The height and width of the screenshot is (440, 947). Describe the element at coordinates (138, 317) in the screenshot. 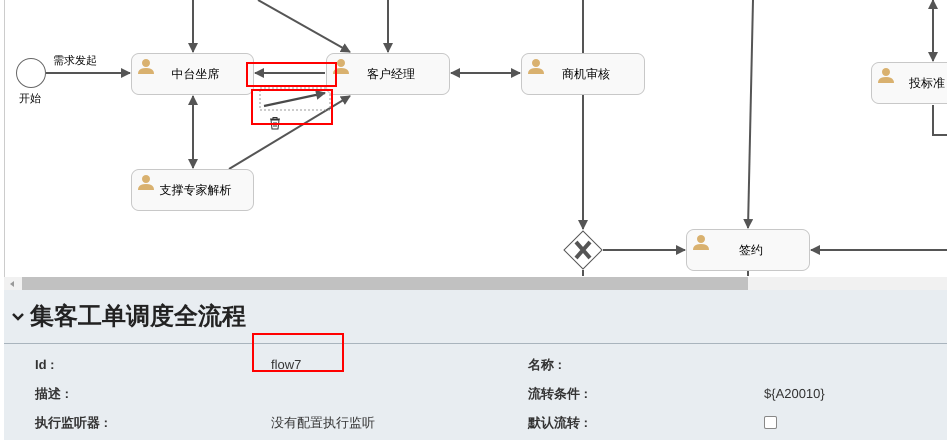

I see `panel-title: 集客工单调度全流程` at that location.